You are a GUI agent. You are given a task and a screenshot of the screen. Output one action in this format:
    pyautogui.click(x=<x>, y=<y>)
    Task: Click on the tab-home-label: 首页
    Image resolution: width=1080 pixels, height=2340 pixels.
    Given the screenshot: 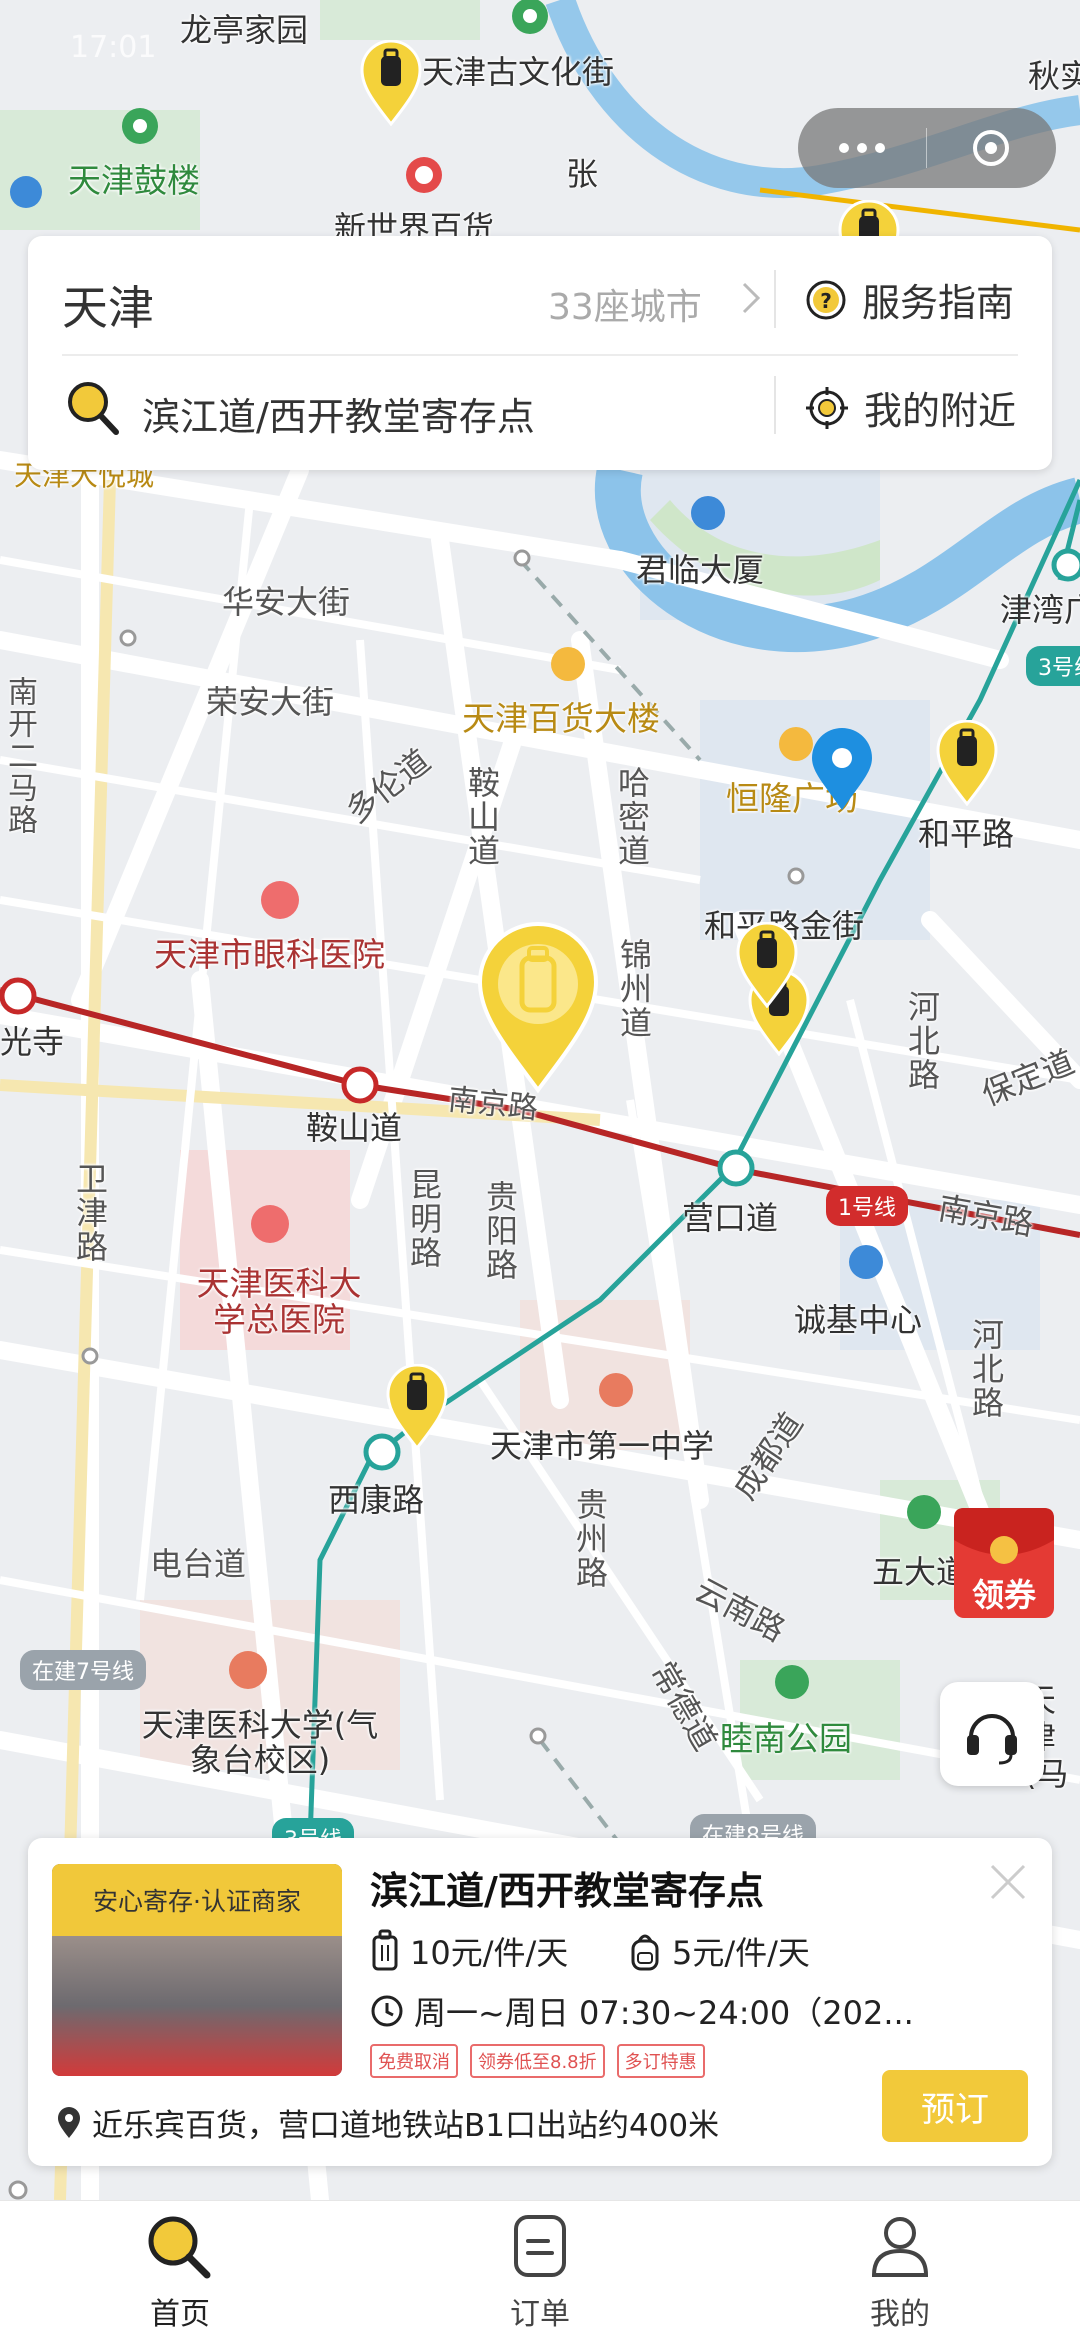 What is the action you would take?
    pyautogui.click(x=180, y=2314)
    